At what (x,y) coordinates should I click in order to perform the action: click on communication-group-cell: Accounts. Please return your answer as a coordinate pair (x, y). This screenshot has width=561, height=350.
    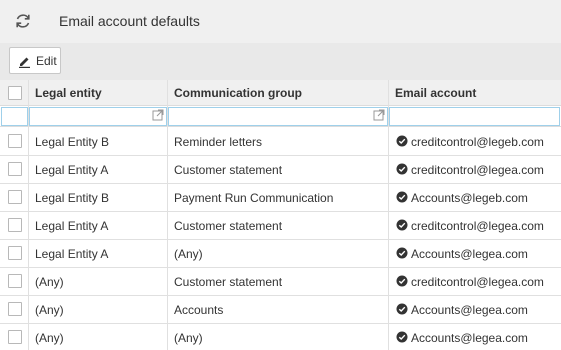
    Looking at the image, I should click on (199, 310).